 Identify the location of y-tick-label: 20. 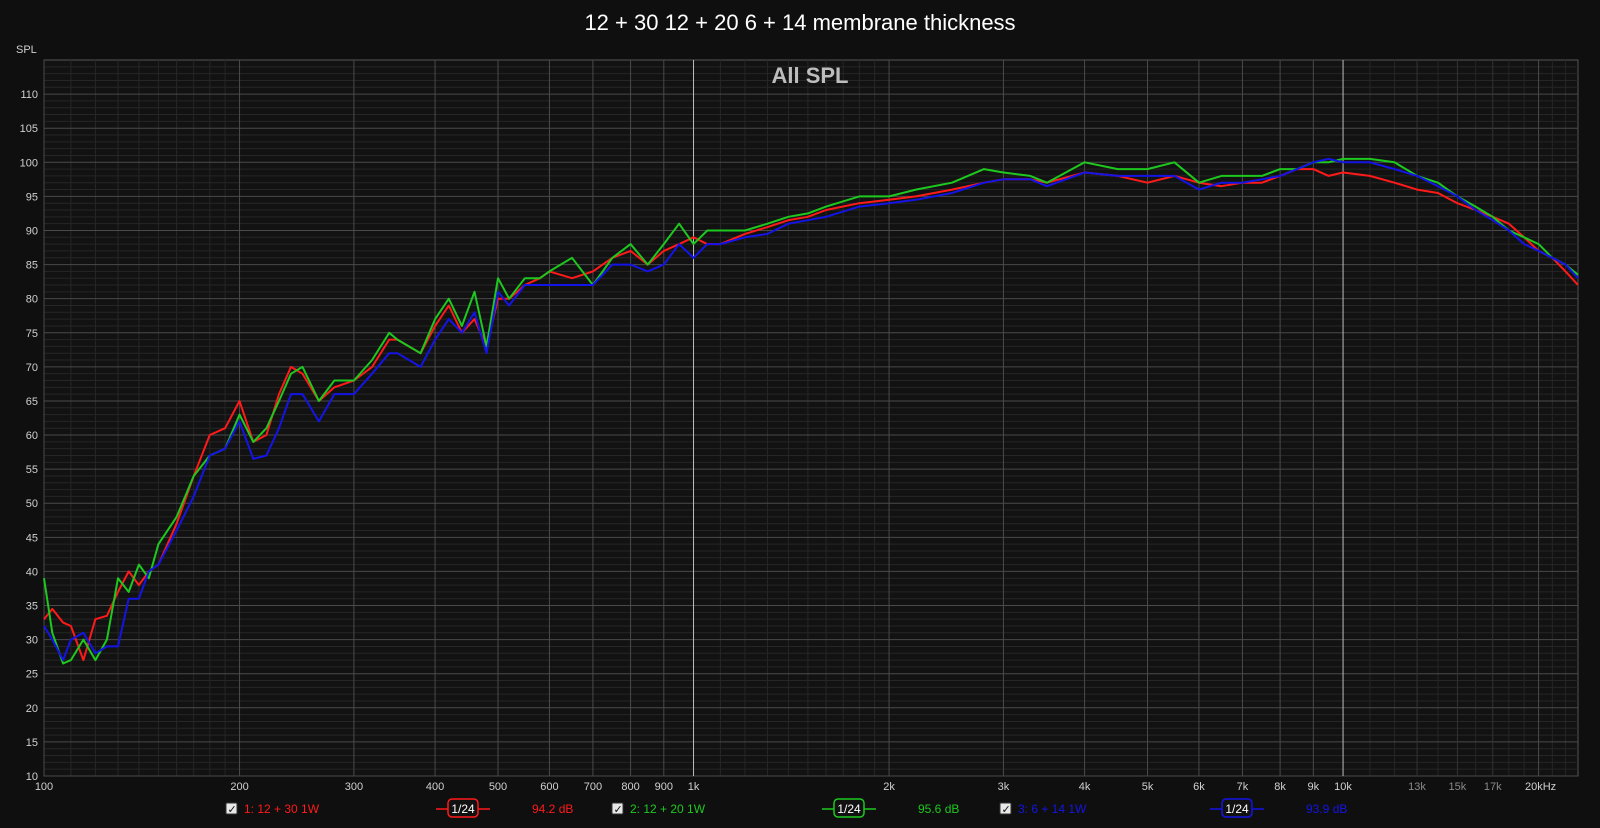
(32, 709).